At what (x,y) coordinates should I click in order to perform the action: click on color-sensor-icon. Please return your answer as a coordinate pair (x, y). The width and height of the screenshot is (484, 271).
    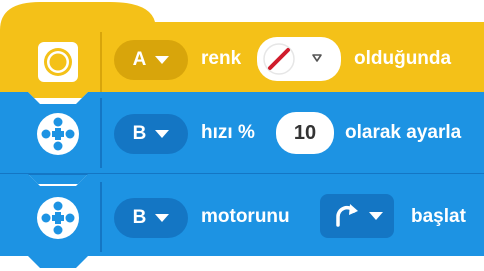
    Looking at the image, I should click on (58, 62).